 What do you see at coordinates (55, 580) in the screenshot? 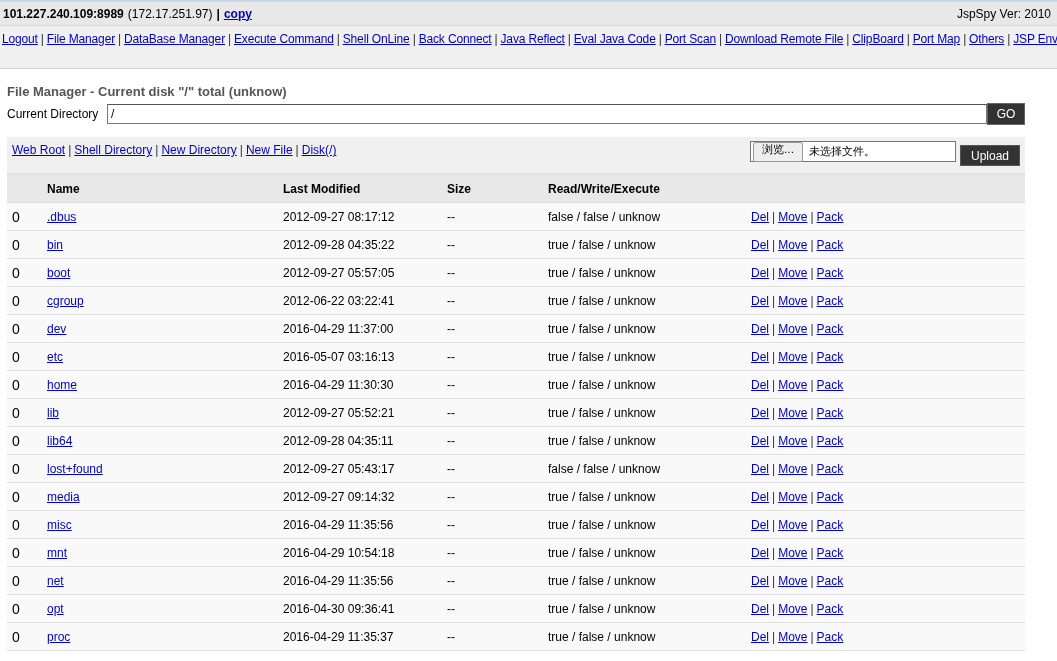
I see `file-name-link: net` at bounding box center [55, 580].